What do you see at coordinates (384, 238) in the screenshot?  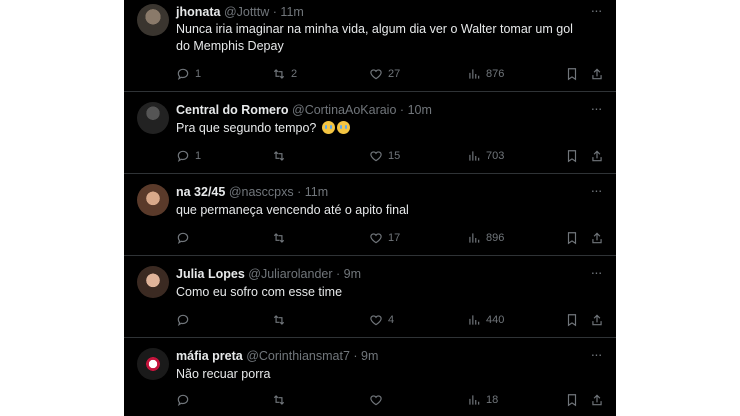 I see `like-button: 17` at bounding box center [384, 238].